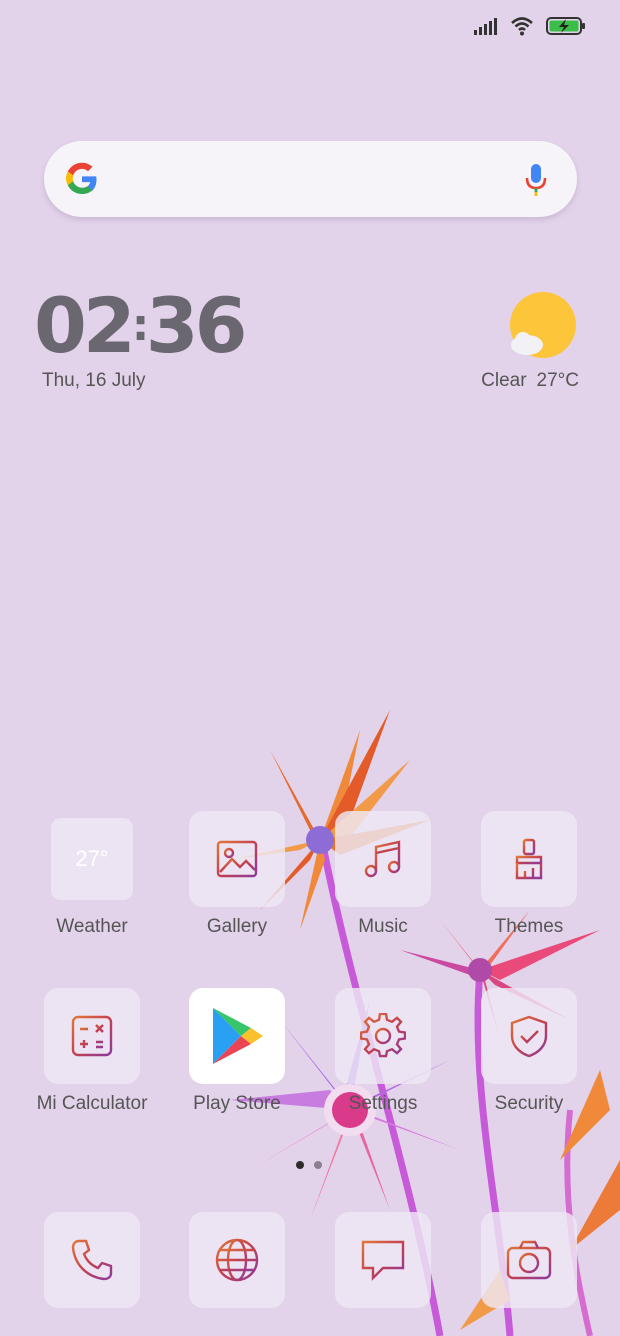 The height and width of the screenshot is (1336, 620). Describe the element at coordinates (318, 1165) in the screenshot. I see `page-dot` at that location.